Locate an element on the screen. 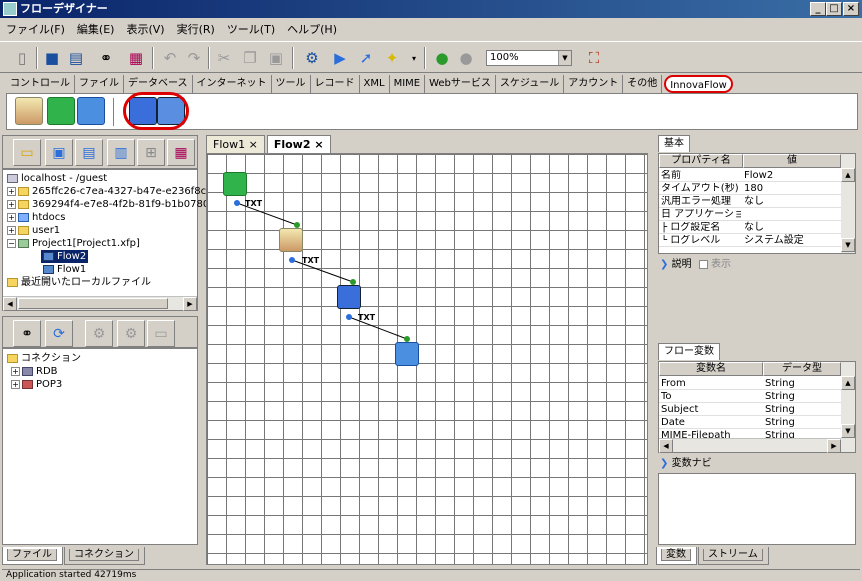  window-icon: ▥ is located at coordinates (121, 152).